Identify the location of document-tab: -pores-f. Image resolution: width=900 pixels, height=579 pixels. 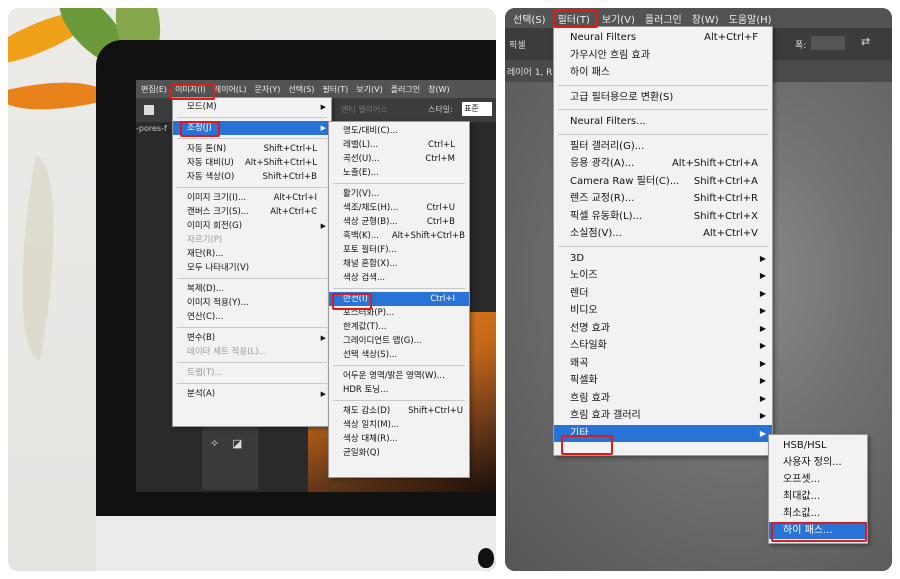
(151, 128).